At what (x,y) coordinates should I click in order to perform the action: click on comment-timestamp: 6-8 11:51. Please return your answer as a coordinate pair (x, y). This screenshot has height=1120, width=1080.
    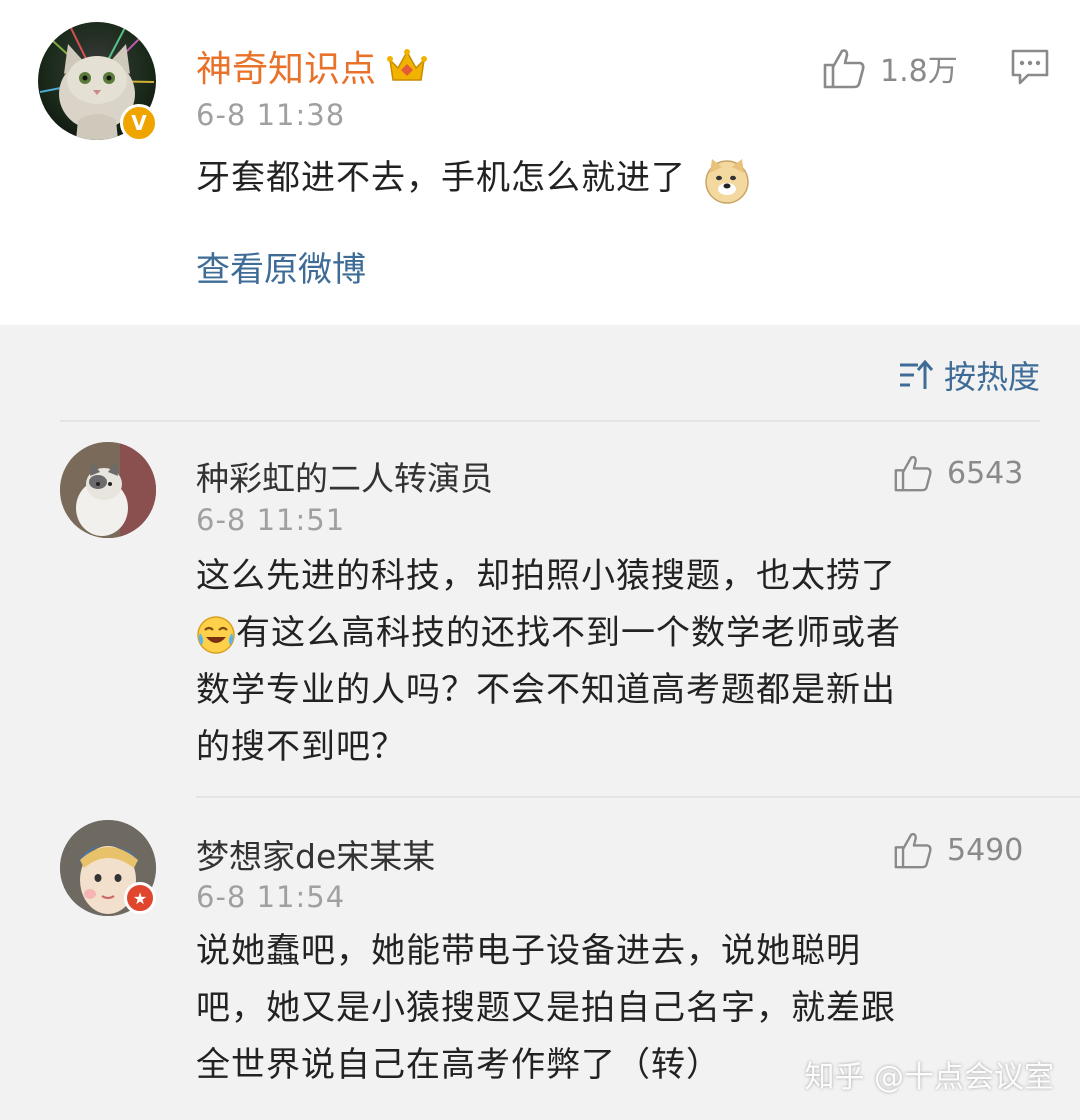
    Looking at the image, I should click on (271, 520).